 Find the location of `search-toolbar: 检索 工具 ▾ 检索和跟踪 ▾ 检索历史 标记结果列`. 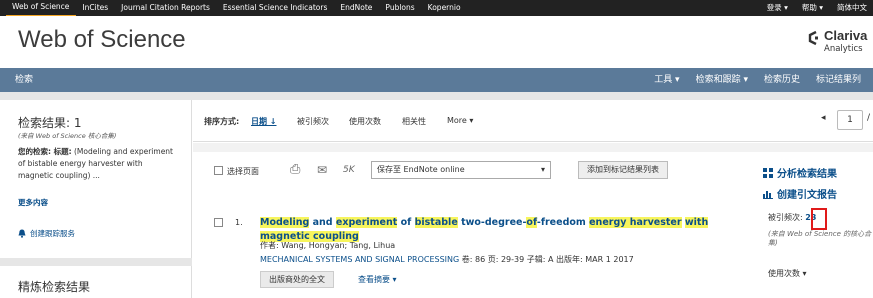

search-toolbar: 检索 工具 ▾ 检索和跟踪 ▾ 检索历史 标记结果列 is located at coordinates (436, 80).